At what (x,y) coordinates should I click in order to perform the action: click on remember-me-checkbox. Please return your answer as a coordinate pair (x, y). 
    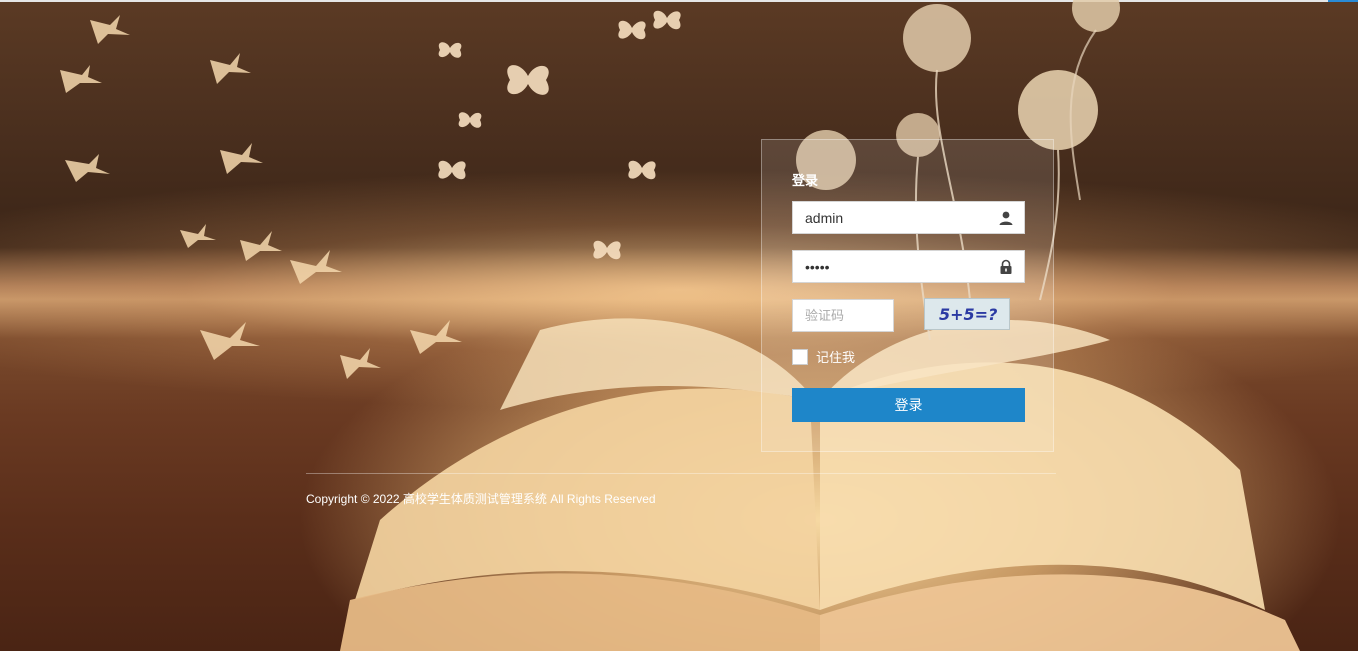
    Looking at the image, I should click on (800, 356).